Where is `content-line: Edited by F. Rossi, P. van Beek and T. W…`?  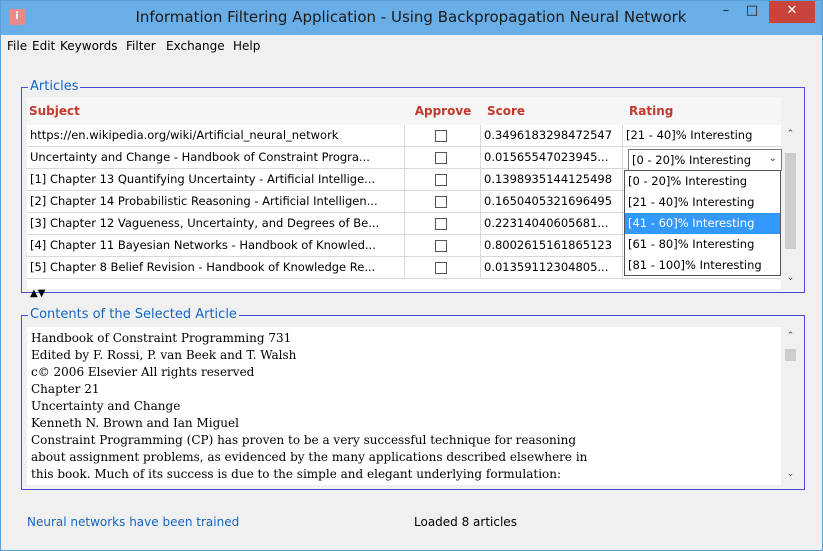 content-line: Edited by F. Rossi, P. van Beek and T. W… is located at coordinates (164, 355).